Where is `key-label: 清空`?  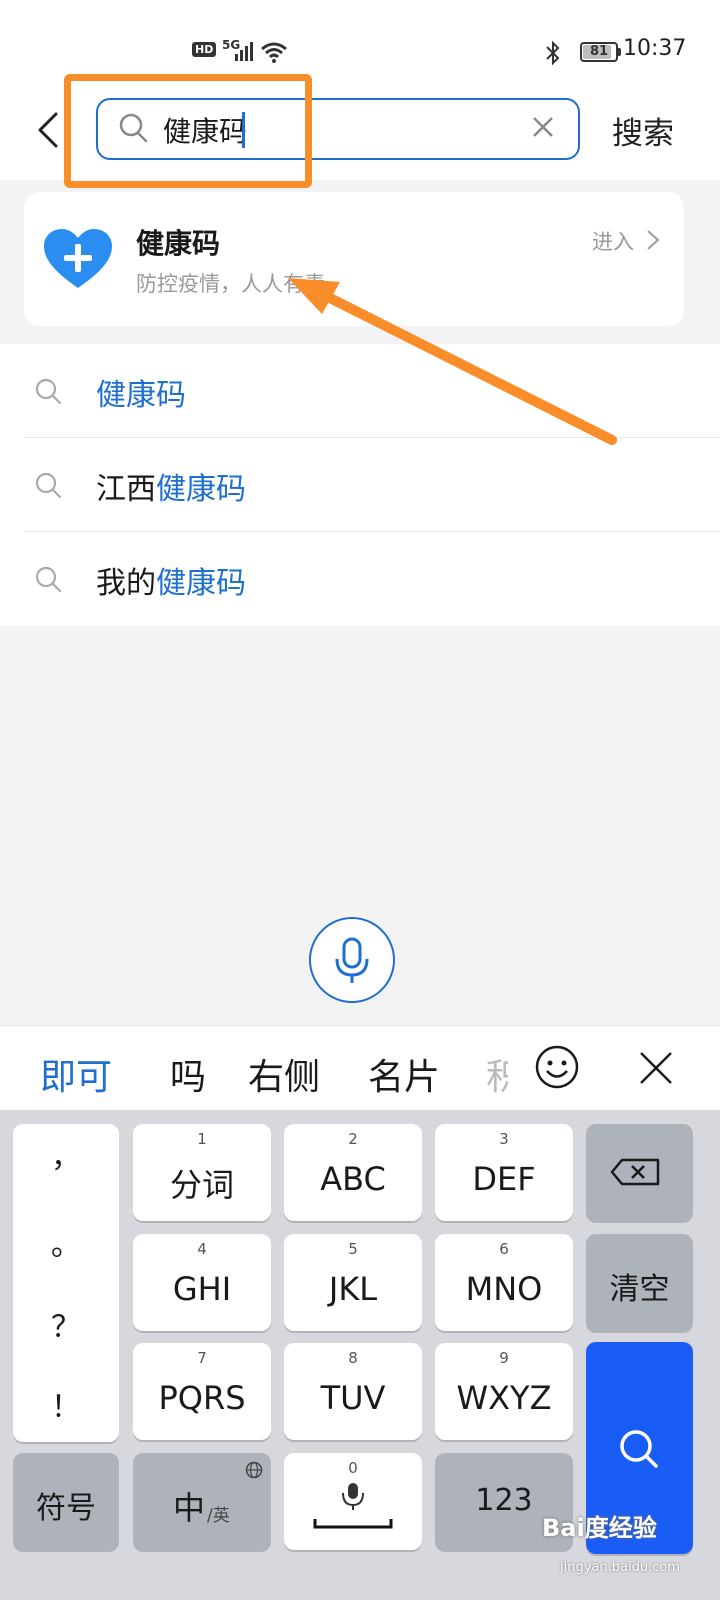
key-label: 清空 is located at coordinates (639, 1289).